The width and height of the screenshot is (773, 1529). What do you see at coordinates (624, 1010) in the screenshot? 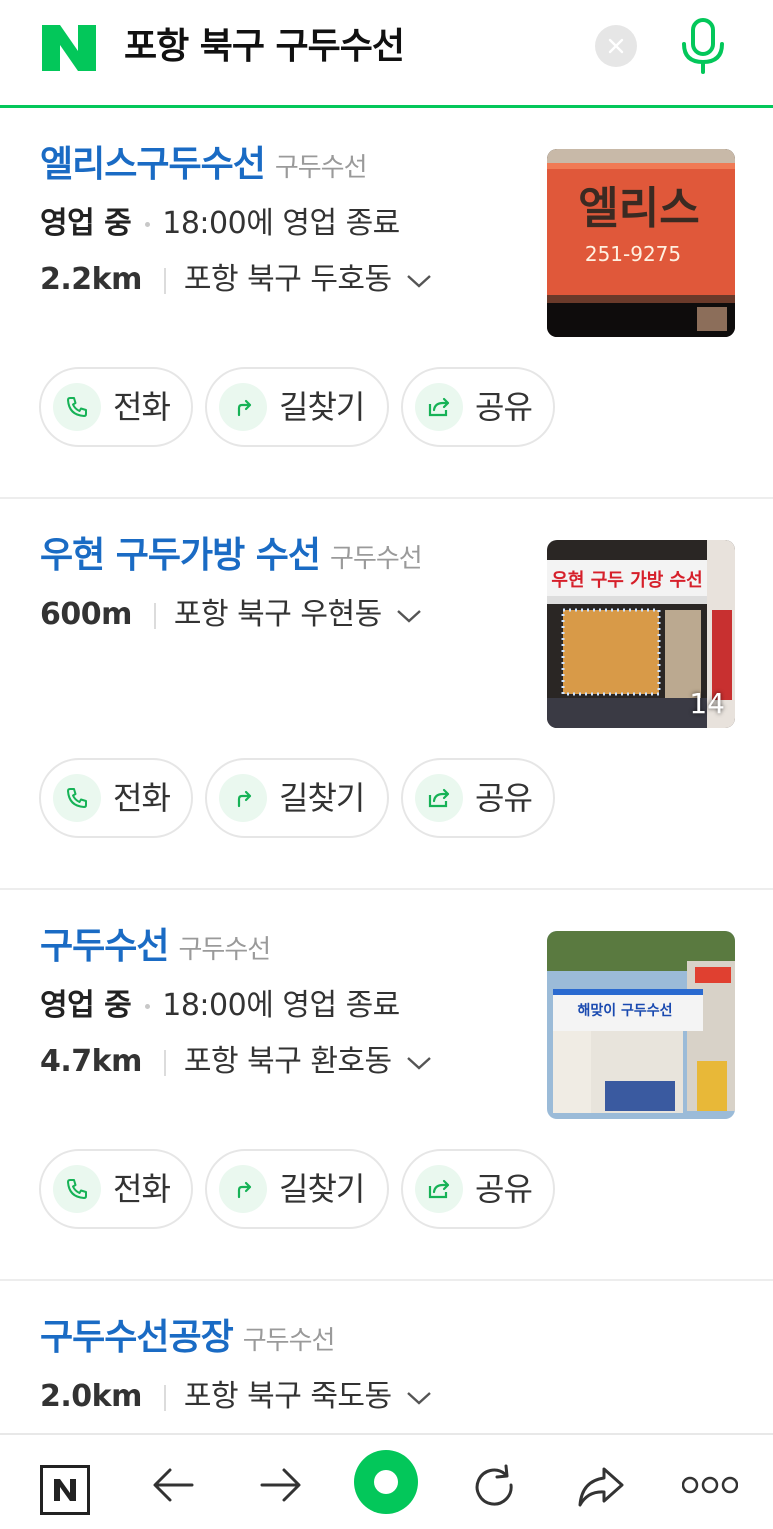
I see `sign-text: 해맞이 구두수선` at bounding box center [624, 1010].